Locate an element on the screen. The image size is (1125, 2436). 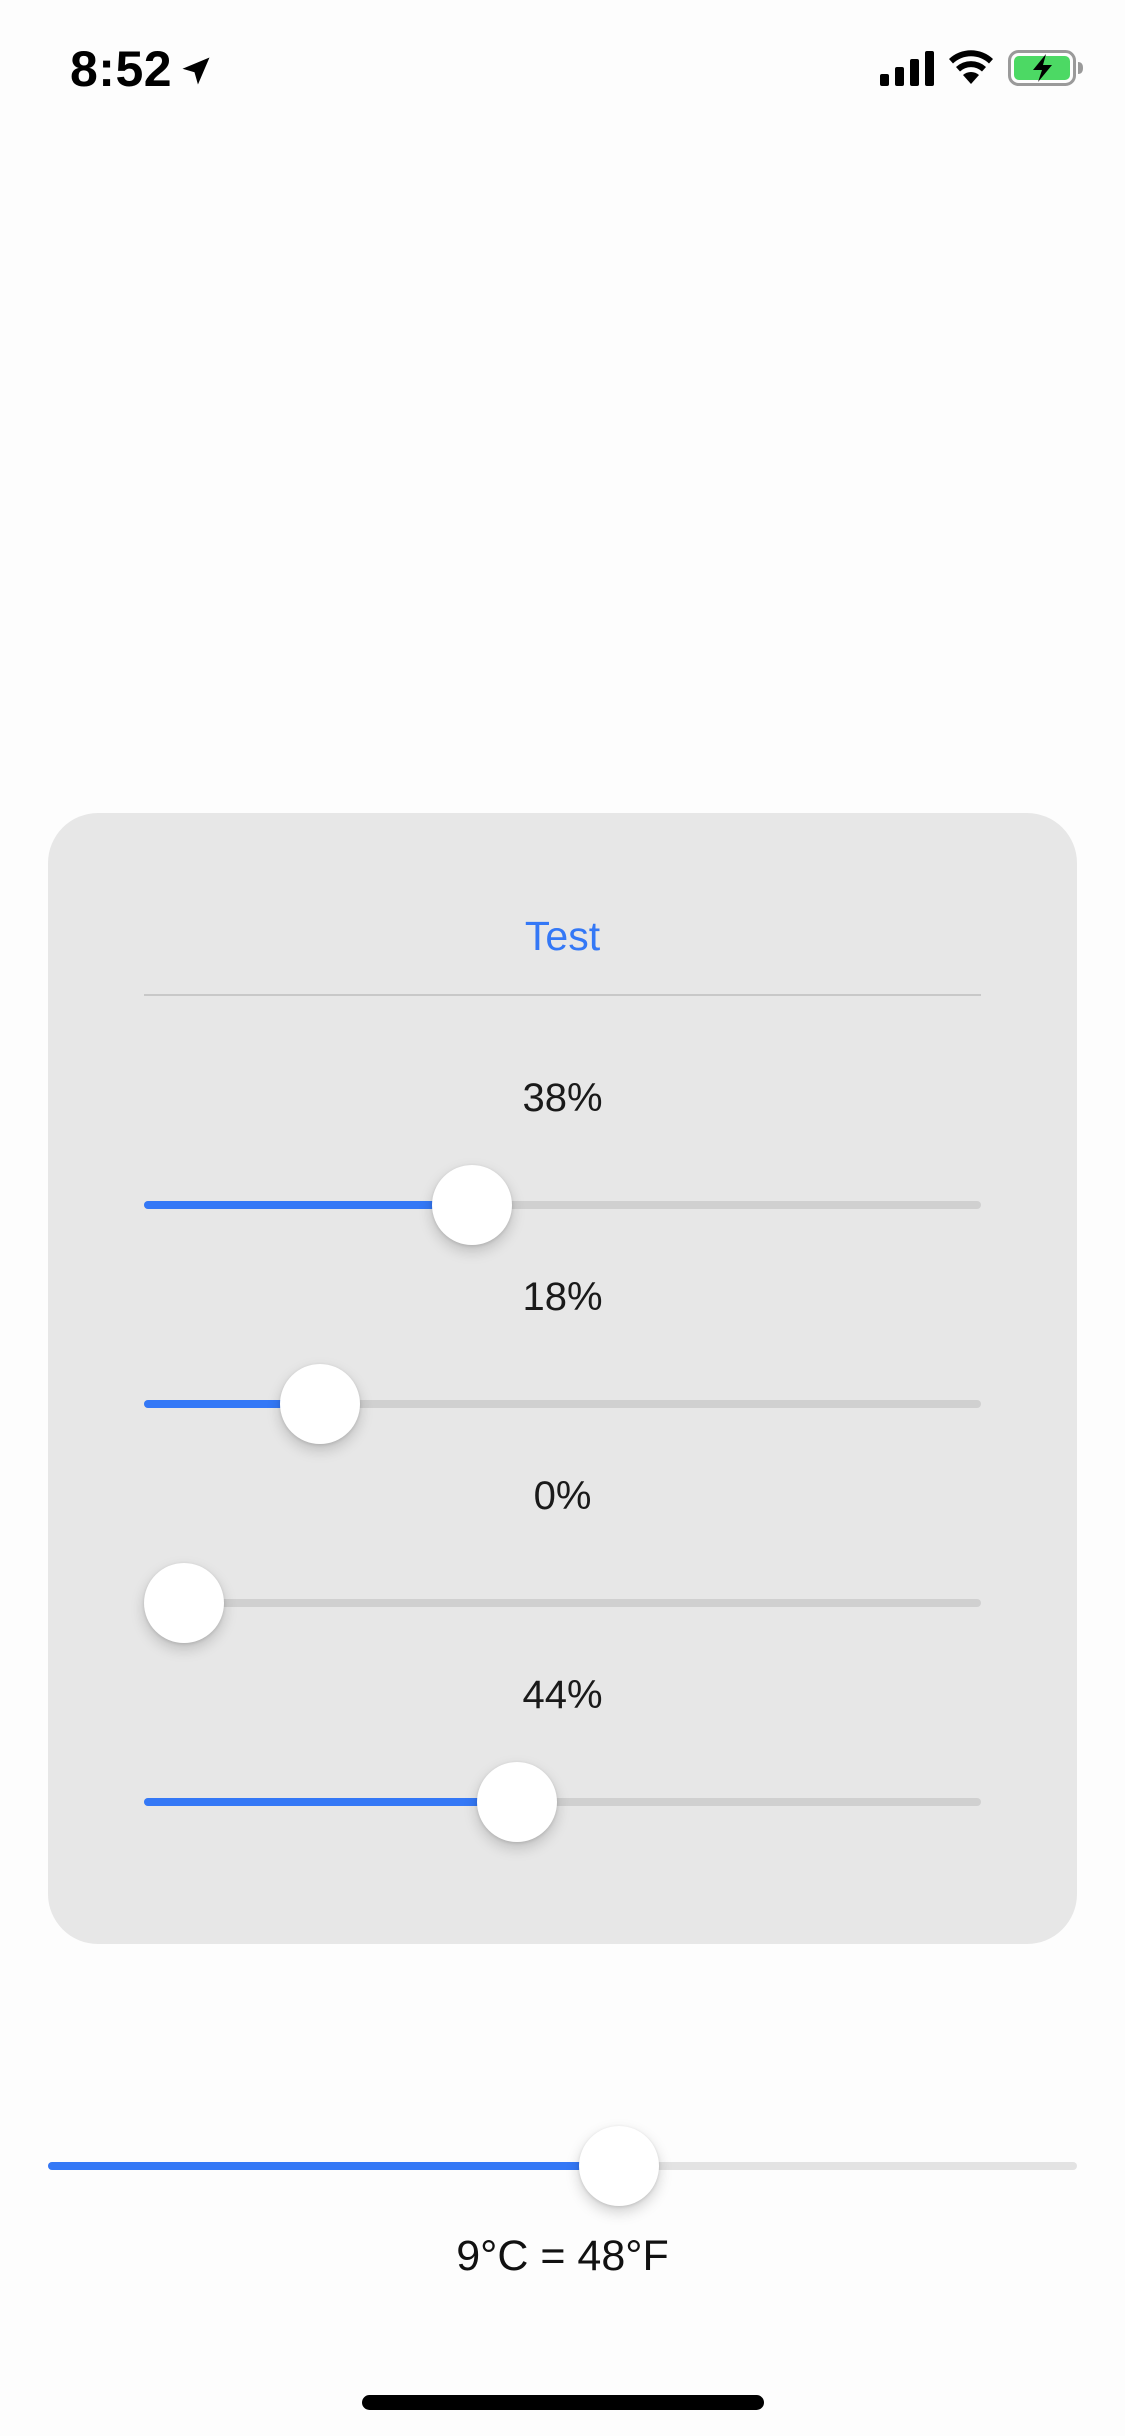
slider-track is located at coordinates (562, 1603).